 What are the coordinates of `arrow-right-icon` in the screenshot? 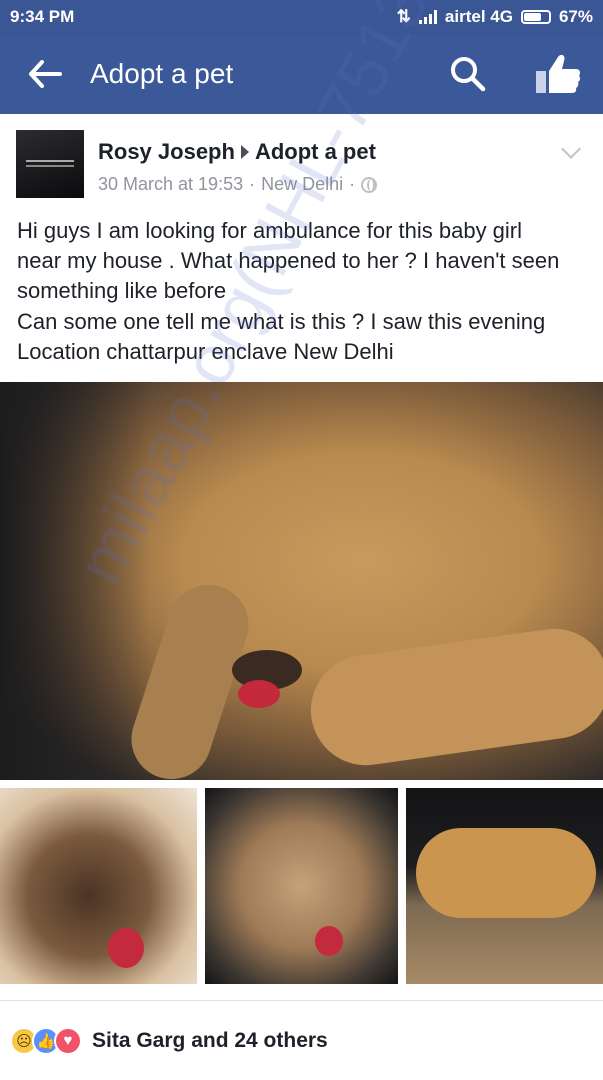 It's located at (244, 152).